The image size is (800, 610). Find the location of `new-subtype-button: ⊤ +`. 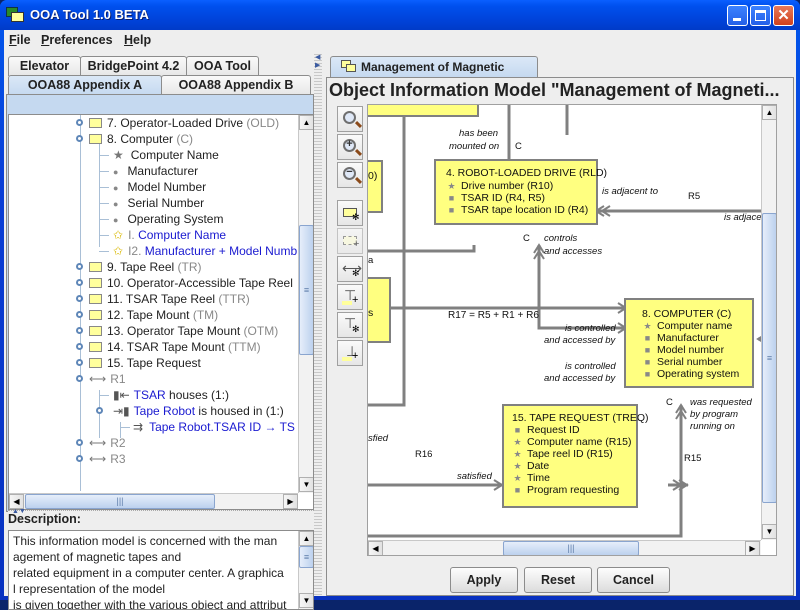

new-subtype-button: ⊤ + is located at coordinates (350, 297).